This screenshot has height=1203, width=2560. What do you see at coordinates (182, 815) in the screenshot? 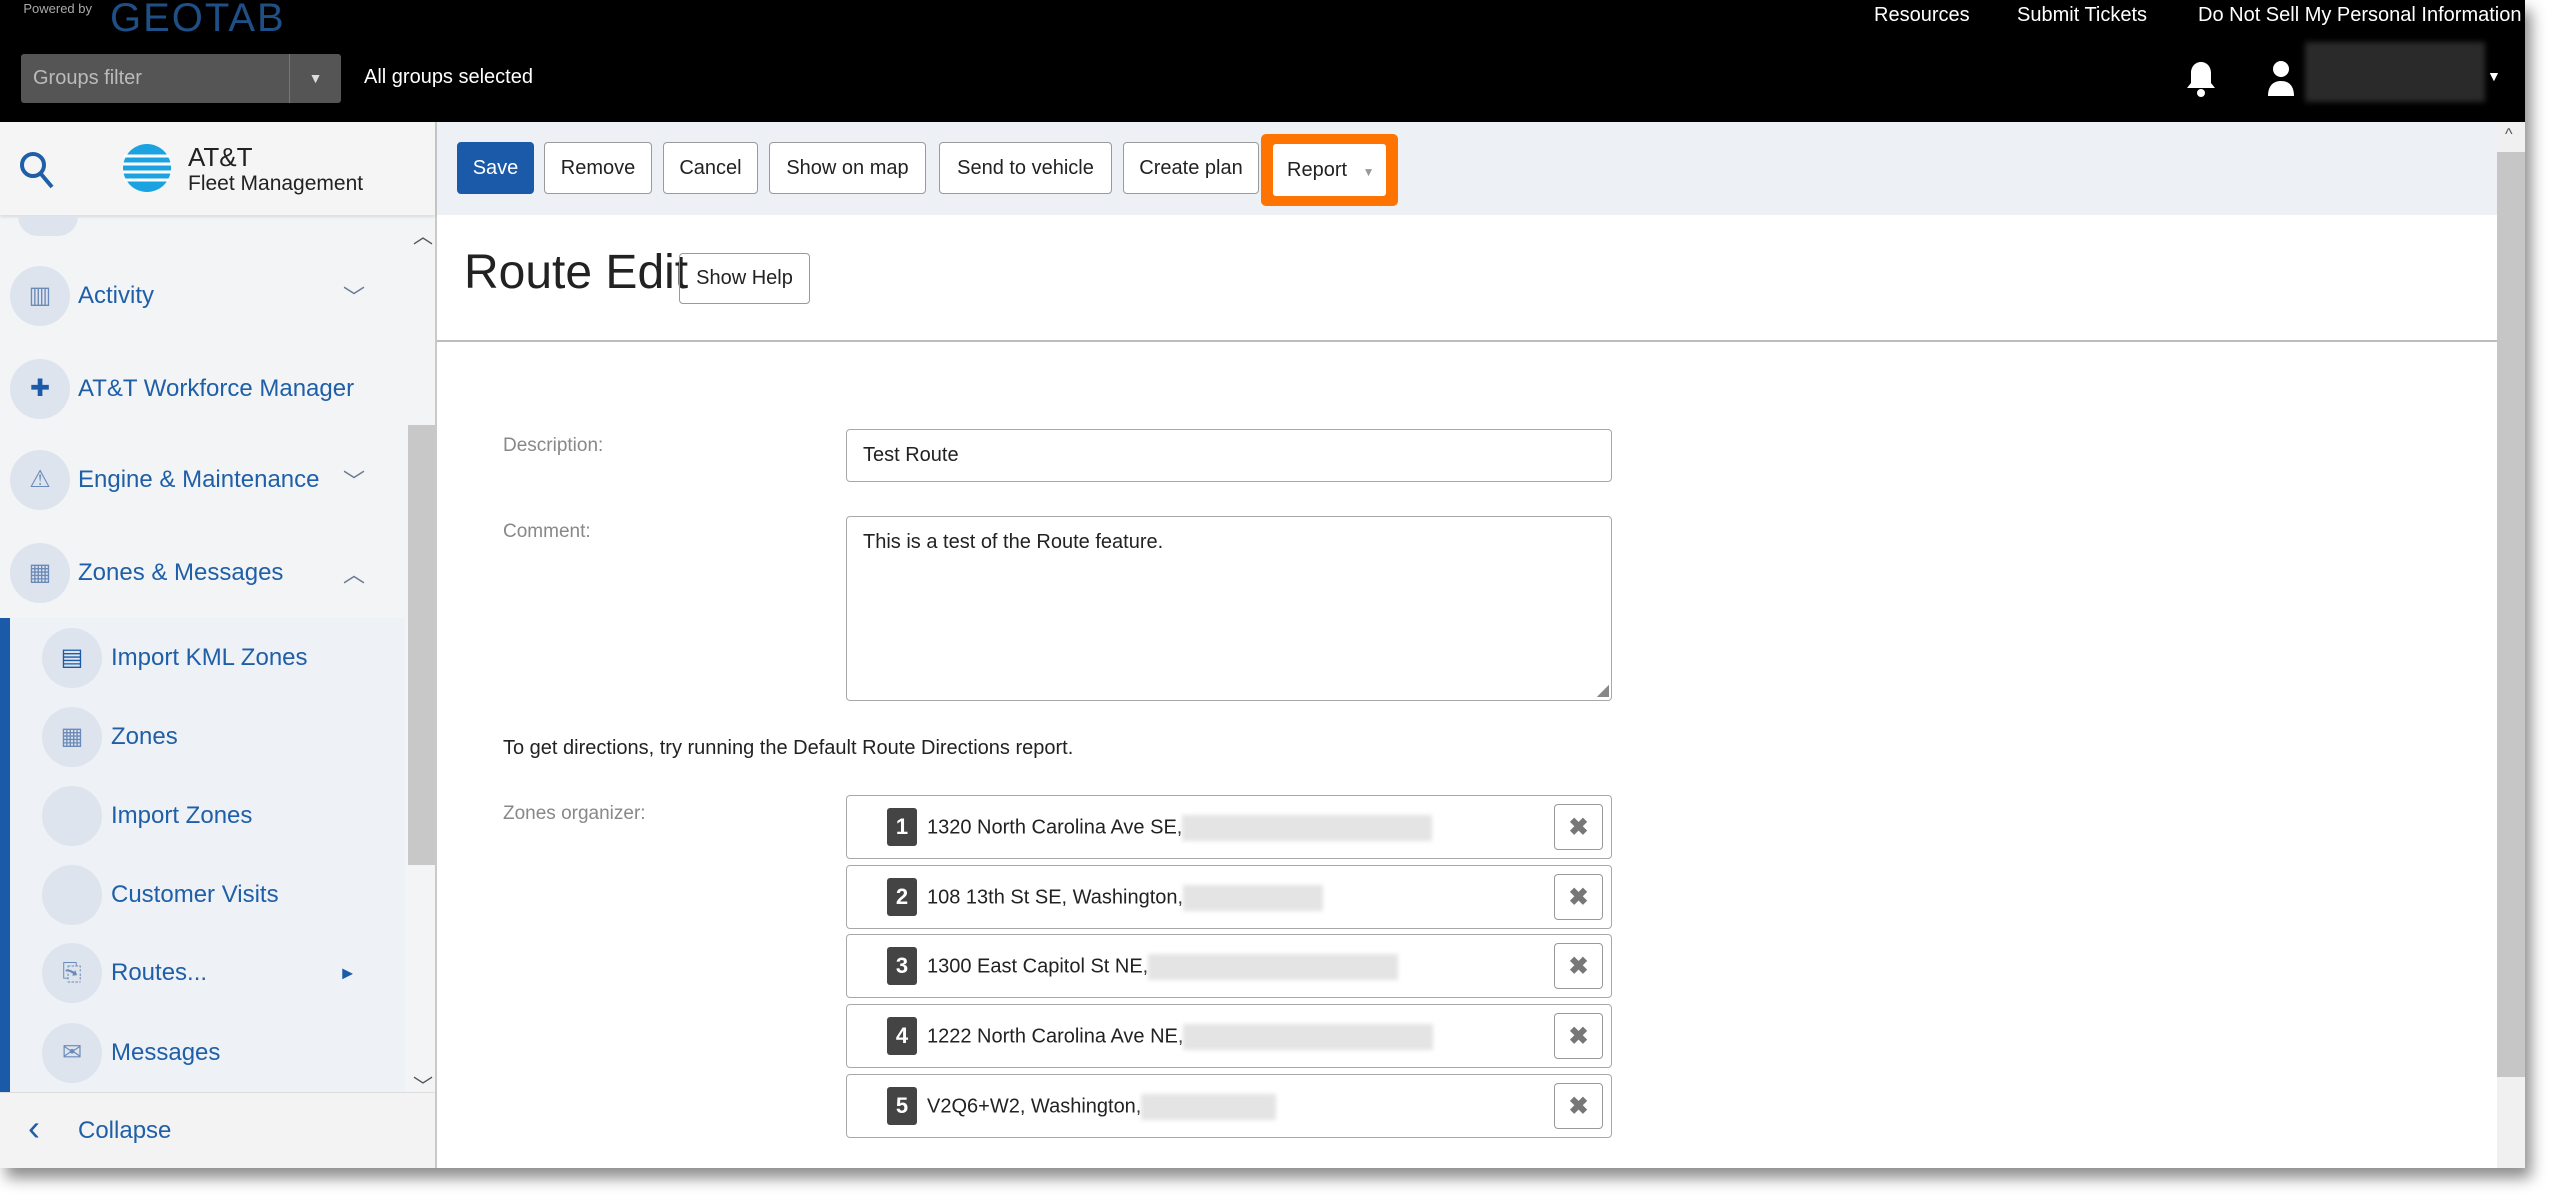
I see `sidebar-item-label: Import Zones` at bounding box center [182, 815].